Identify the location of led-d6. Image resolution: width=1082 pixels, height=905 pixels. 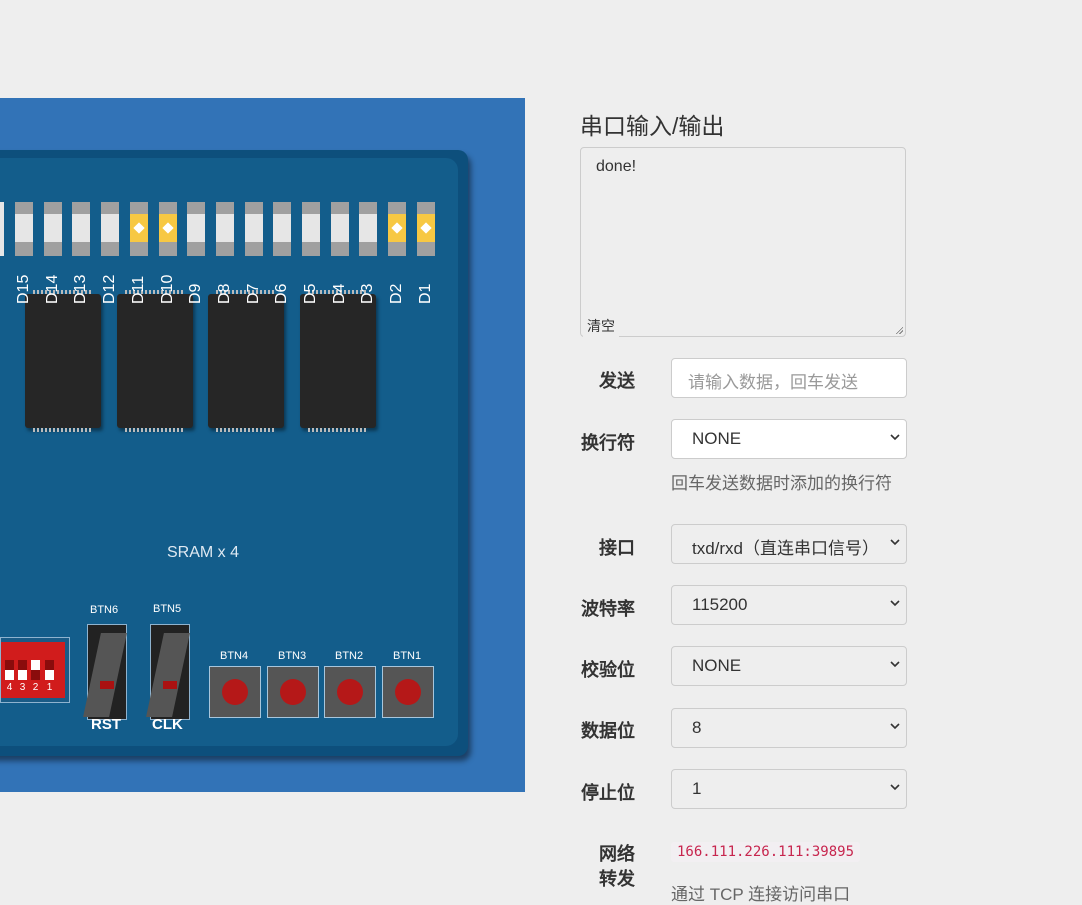
(282, 229).